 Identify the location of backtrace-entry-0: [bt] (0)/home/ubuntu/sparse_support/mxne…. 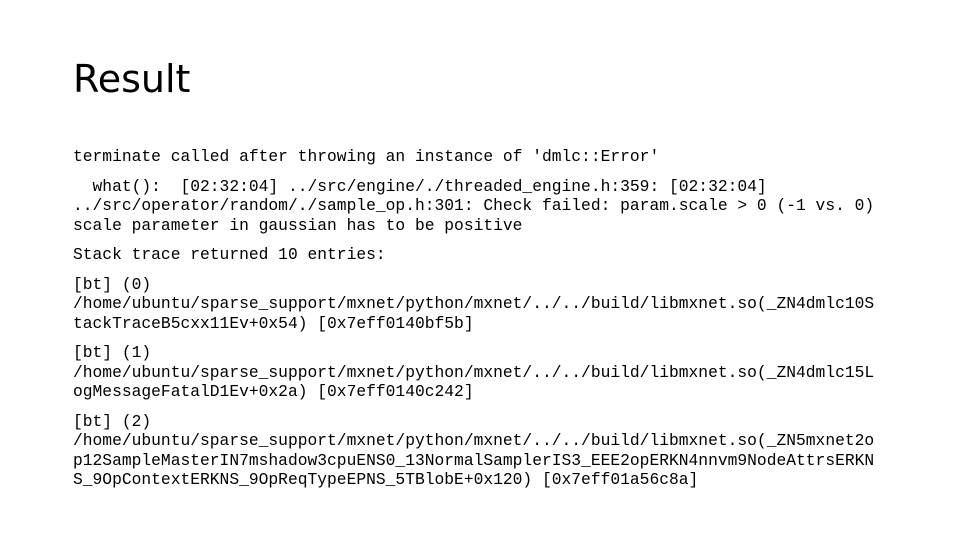
(488, 304).